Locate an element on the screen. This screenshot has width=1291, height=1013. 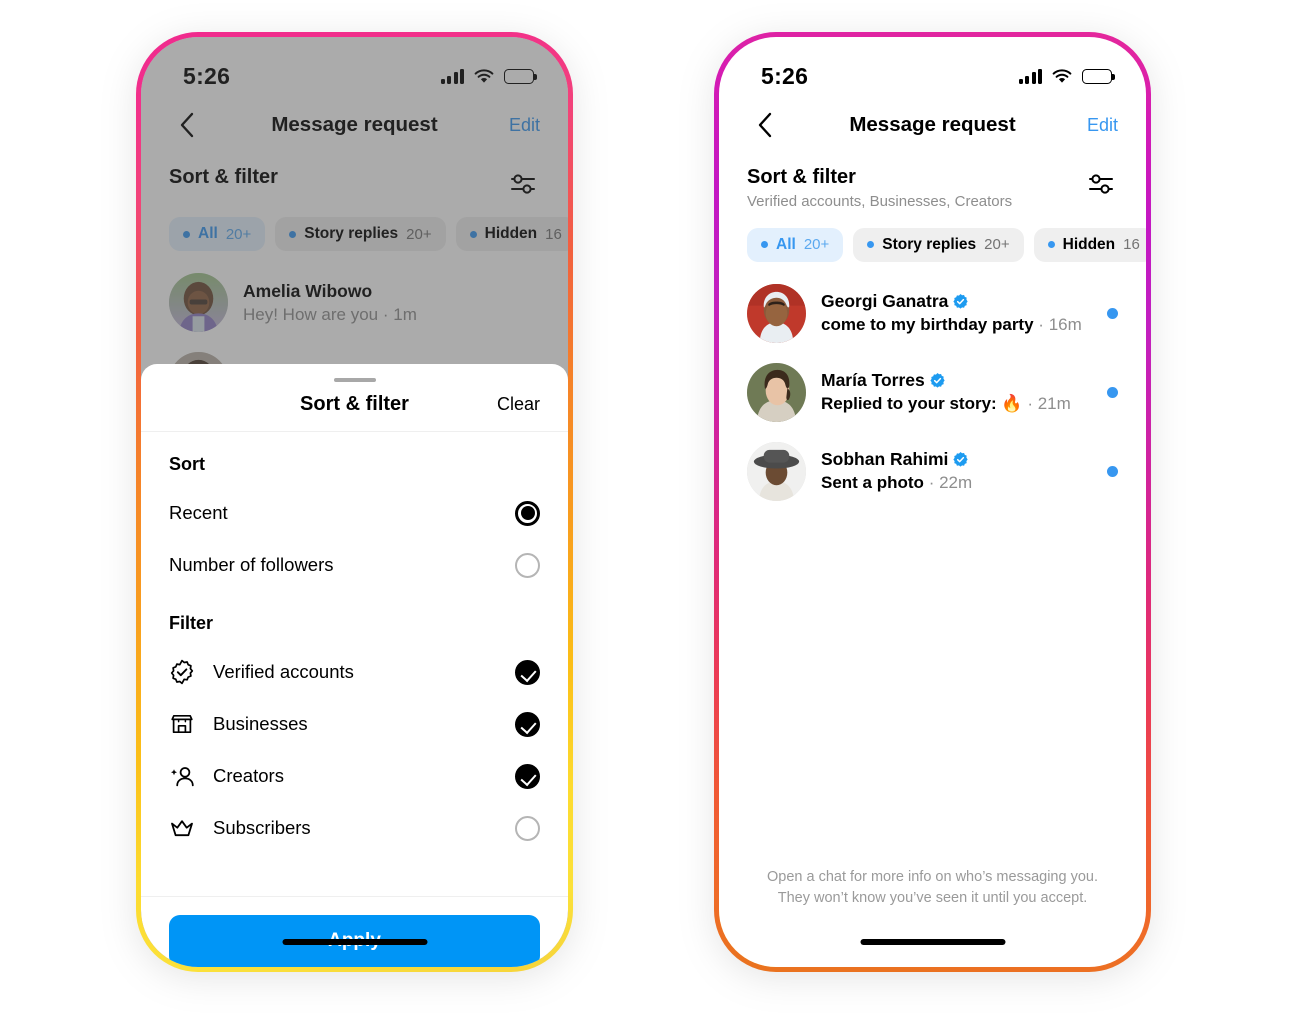
list-item-name: María Torres is located at coordinates (956, 380).